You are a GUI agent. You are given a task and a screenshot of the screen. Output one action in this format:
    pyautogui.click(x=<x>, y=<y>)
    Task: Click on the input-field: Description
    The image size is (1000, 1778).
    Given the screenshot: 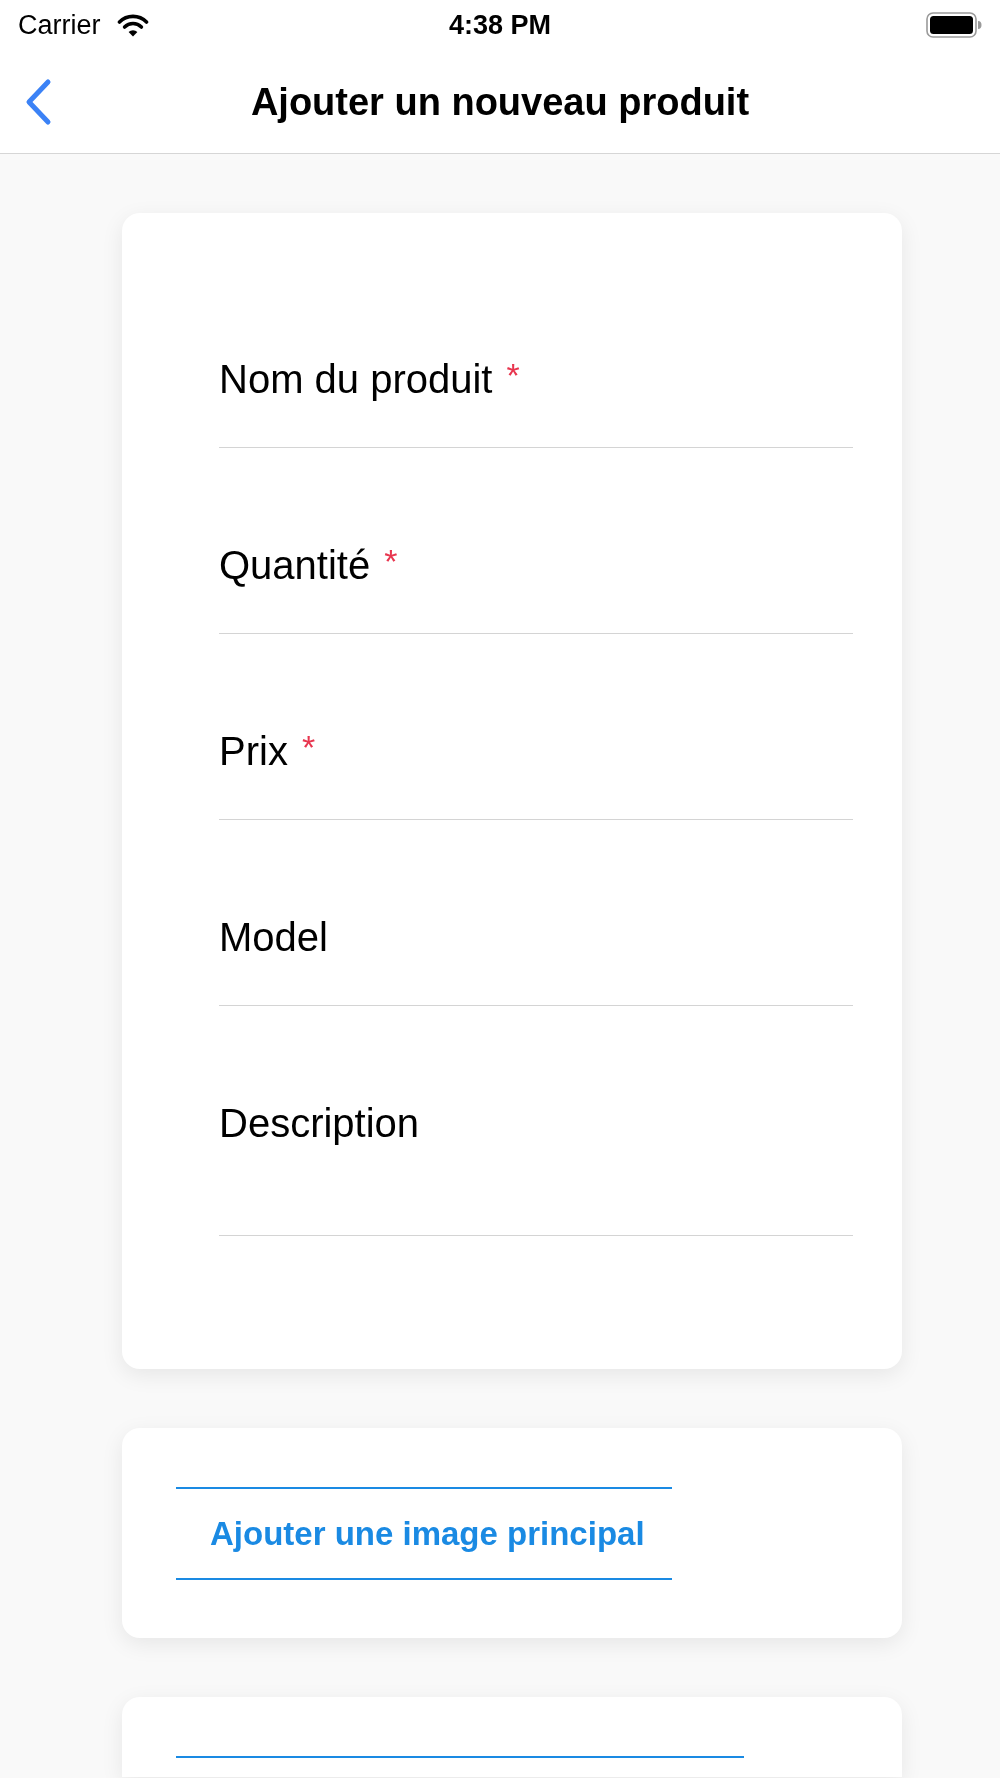 What is the action you would take?
    pyautogui.click(x=536, y=1121)
    